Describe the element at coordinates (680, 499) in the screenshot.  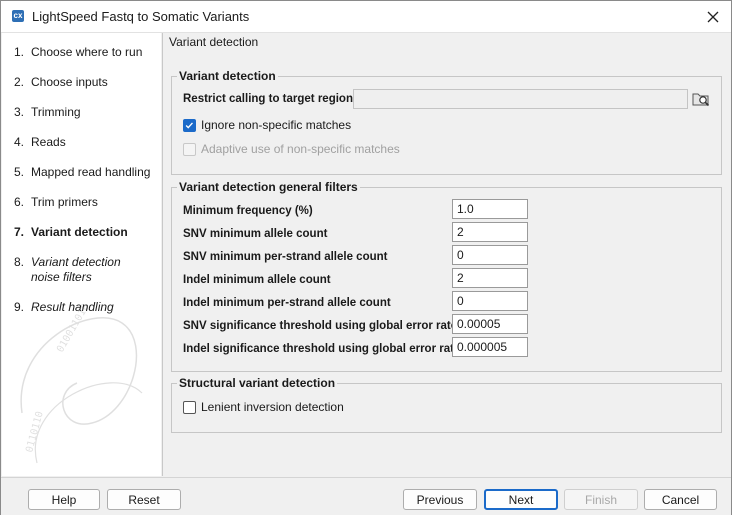
I see `cancel-button: Cancel` at that location.